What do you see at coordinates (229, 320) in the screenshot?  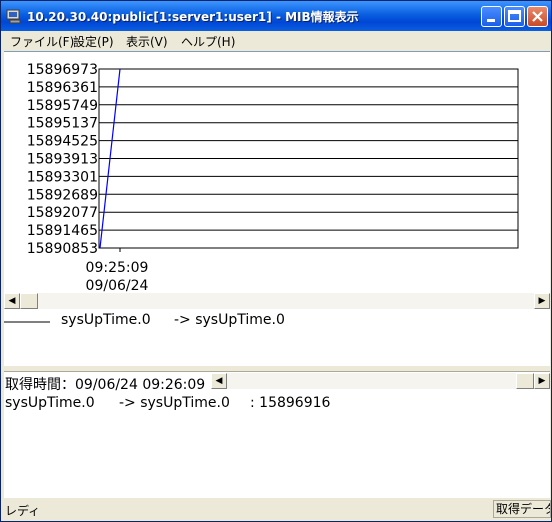 I see `legend-arrow-label: -> sysUpTime.0` at bounding box center [229, 320].